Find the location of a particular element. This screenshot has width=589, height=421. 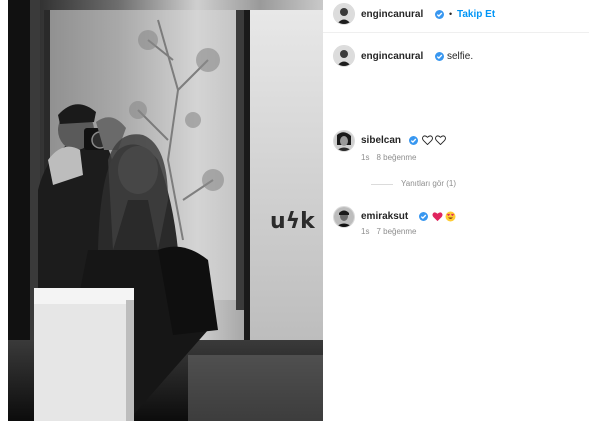

svg-text: uϟk is located at coordinates (293, 221).